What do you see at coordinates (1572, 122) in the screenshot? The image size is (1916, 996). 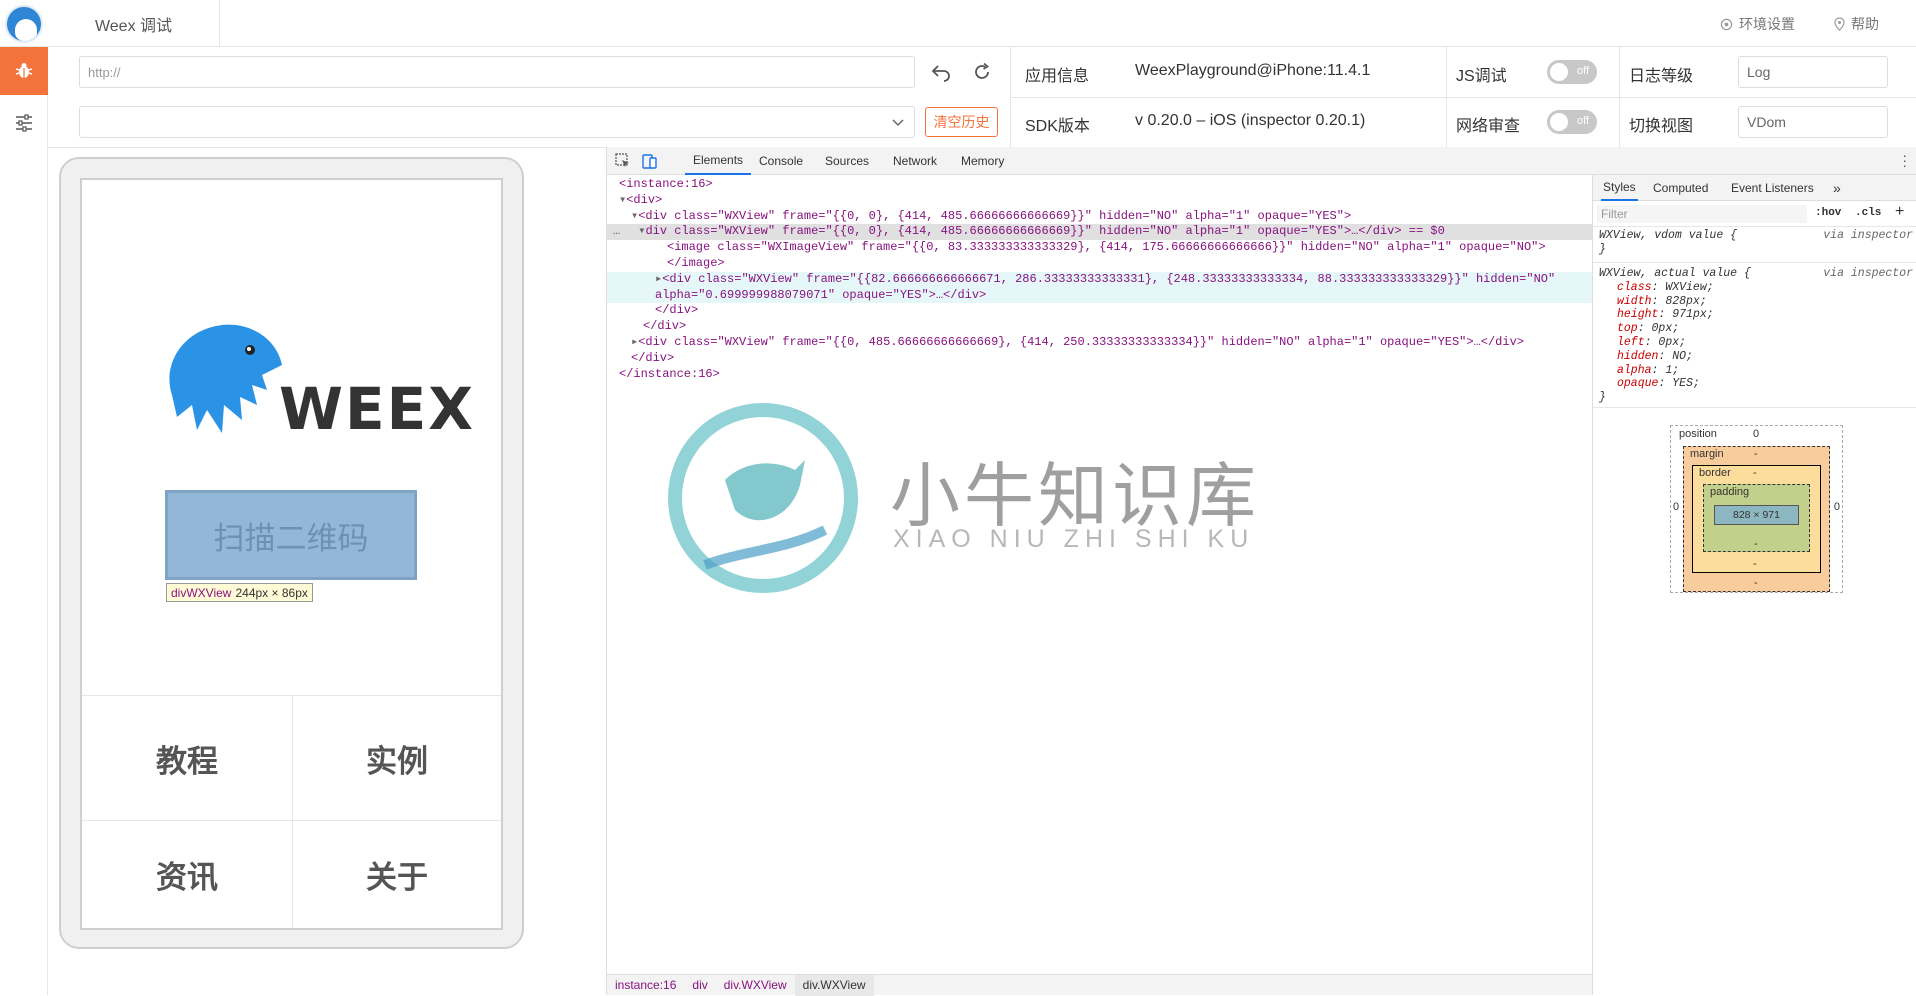 I see `network-inspect-toggle: off` at bounding box center [1572, 122].